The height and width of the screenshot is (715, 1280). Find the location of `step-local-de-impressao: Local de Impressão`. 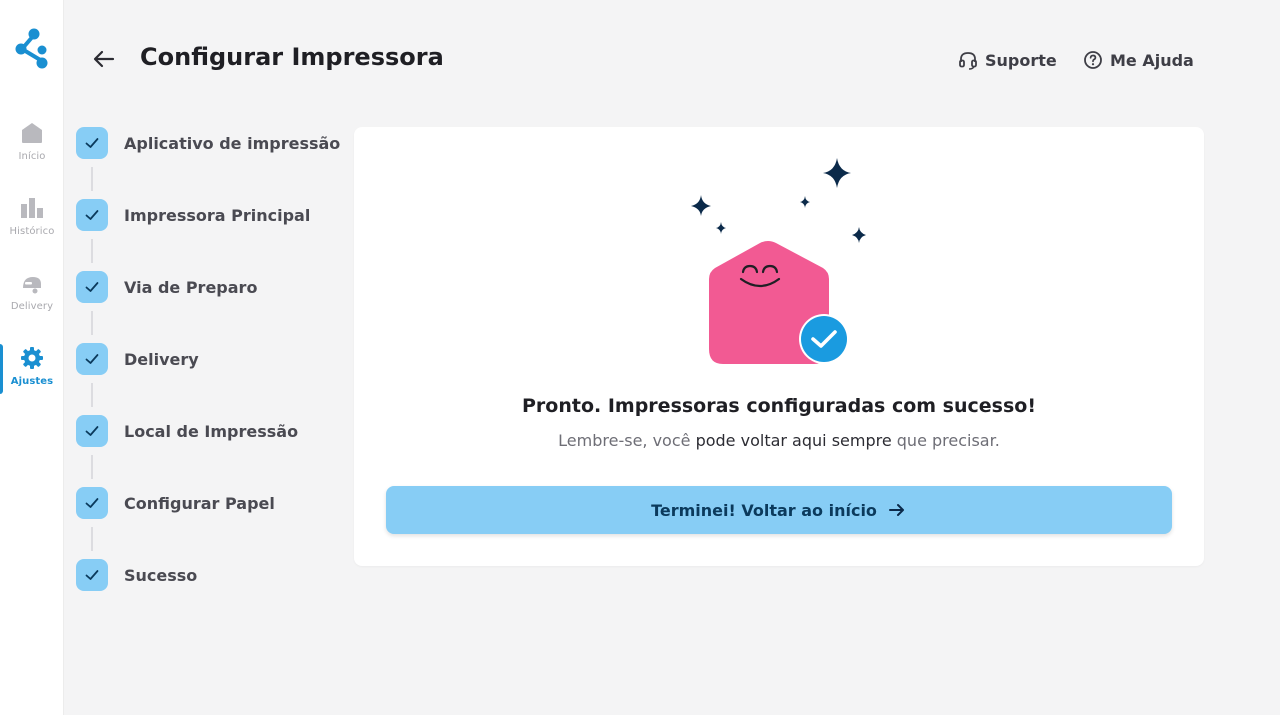

step-local-de-impressao: Local de Impressão is located at coordinates (187, 431).